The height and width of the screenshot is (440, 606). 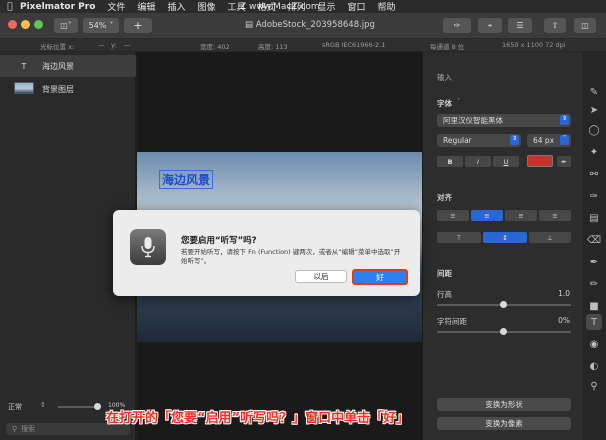 I want to click on share-icon: ⇧, so click(x=555, y=25).